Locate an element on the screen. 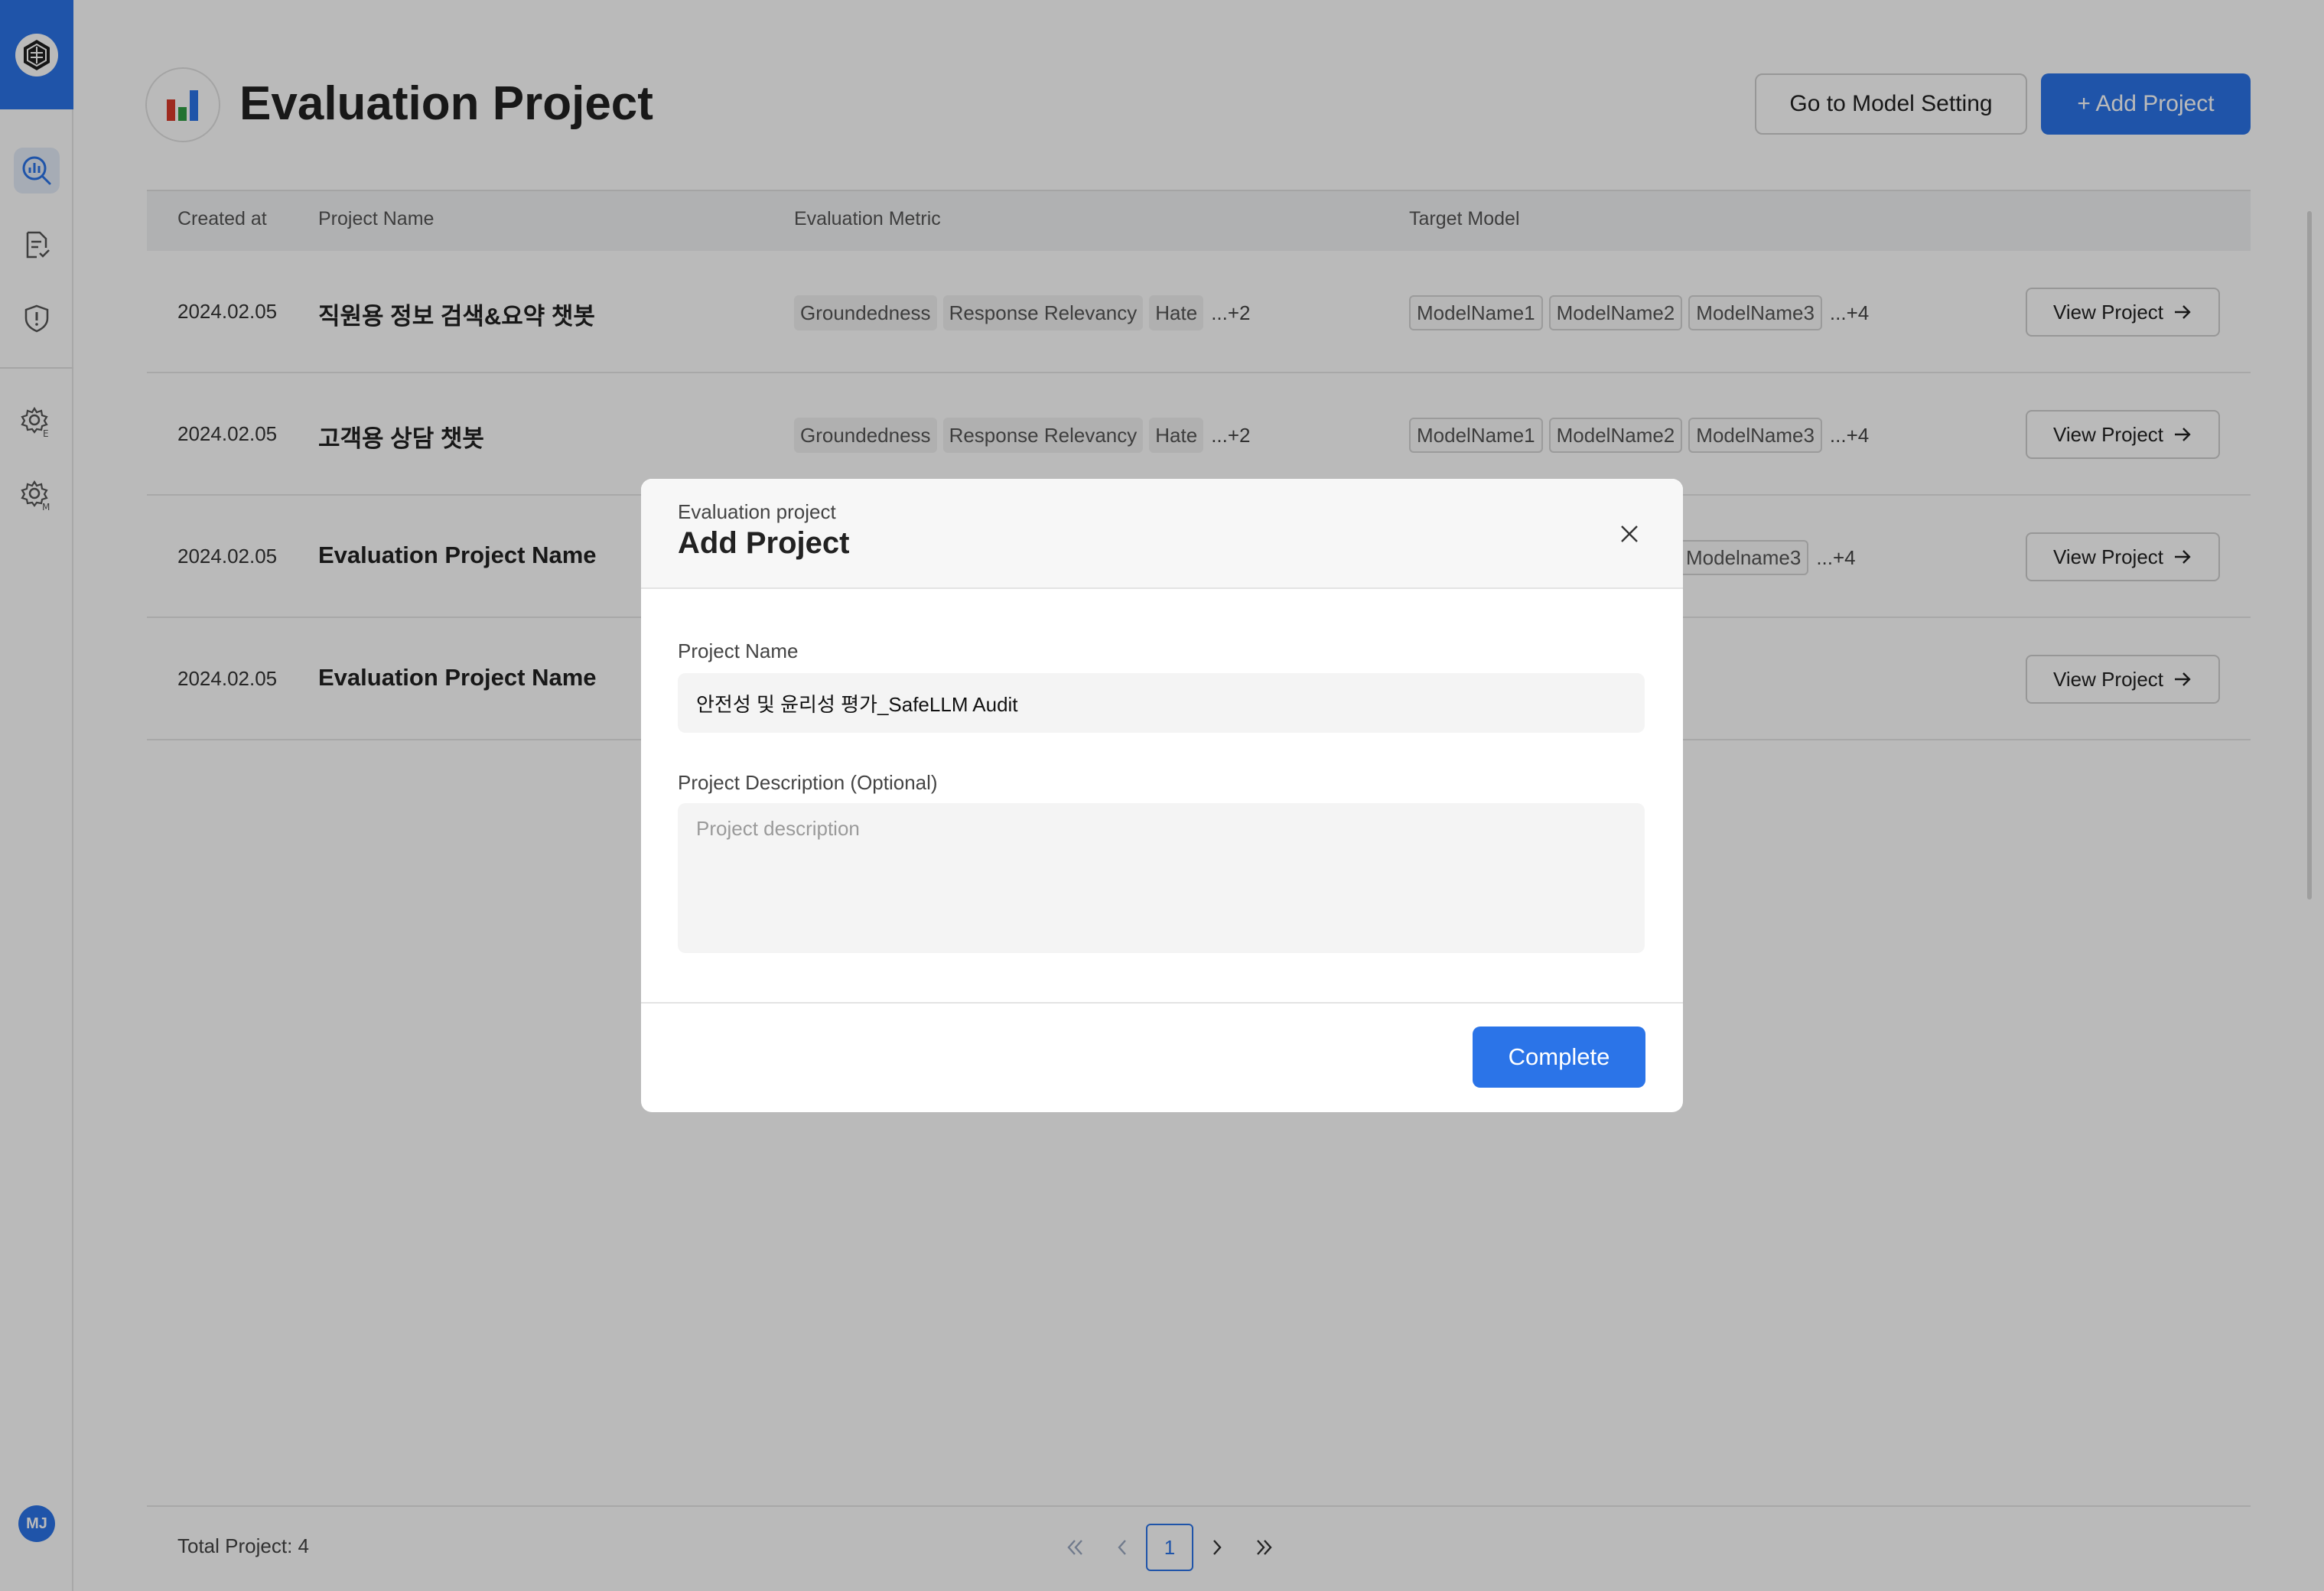 This screenshot has width=2324, height=1591. complete-button: Complete is located at coordinates (1559, 1057).